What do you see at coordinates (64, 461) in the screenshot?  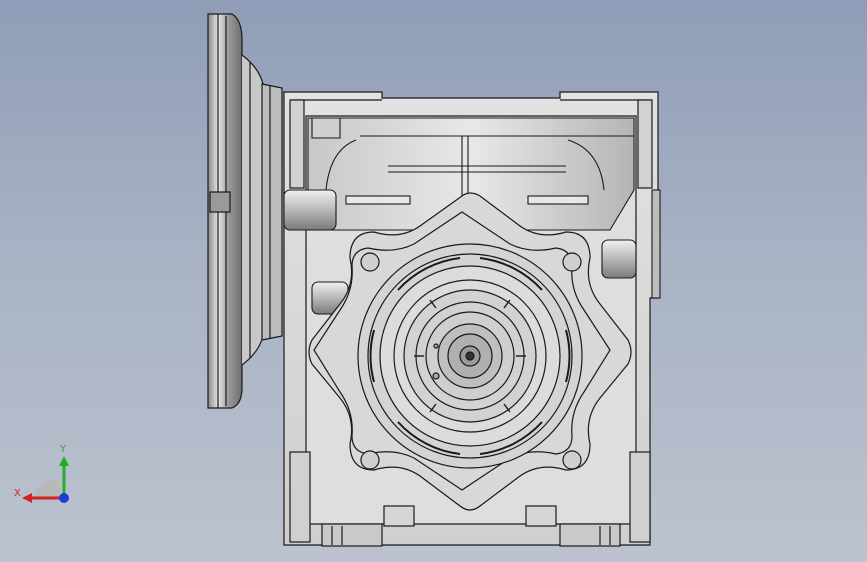 I see `y-axis-arrowhead` at bounding box center [64, 461].